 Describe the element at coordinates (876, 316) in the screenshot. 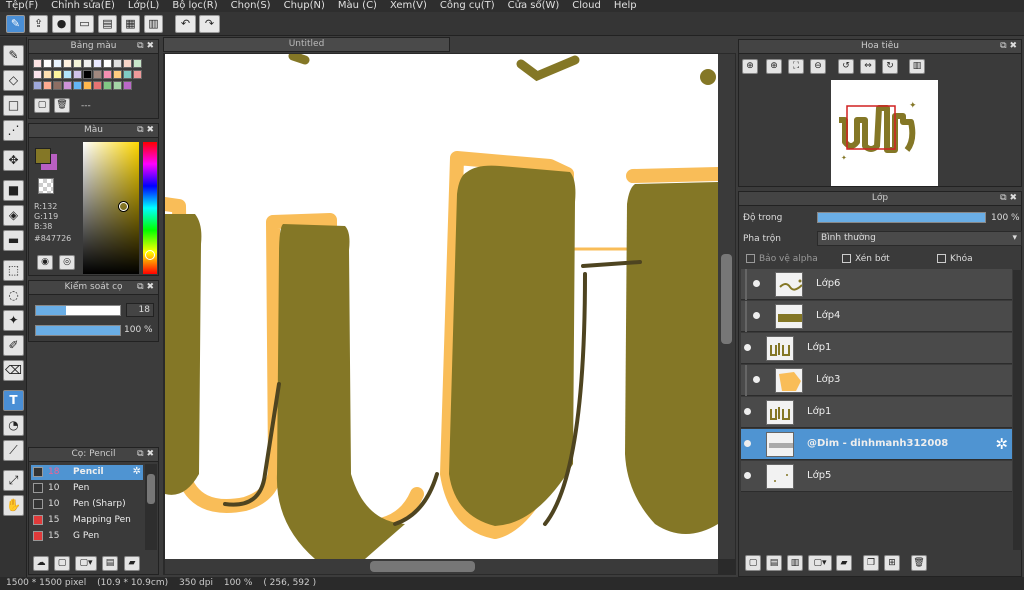

I see `layer-row: Lớp4` at that location.